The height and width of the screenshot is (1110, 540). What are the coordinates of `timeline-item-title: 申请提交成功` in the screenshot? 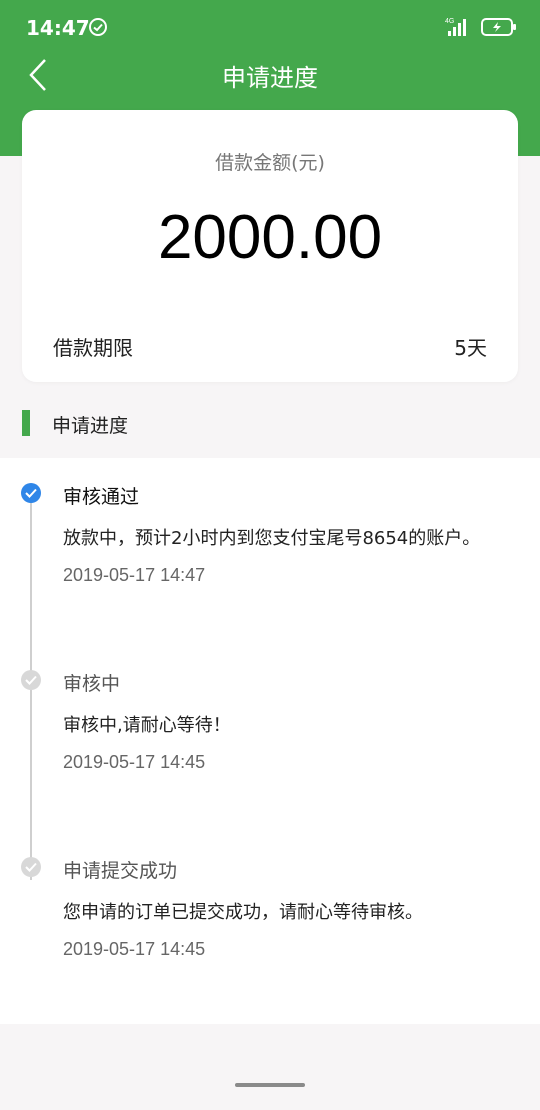 It's located at (120, 871).